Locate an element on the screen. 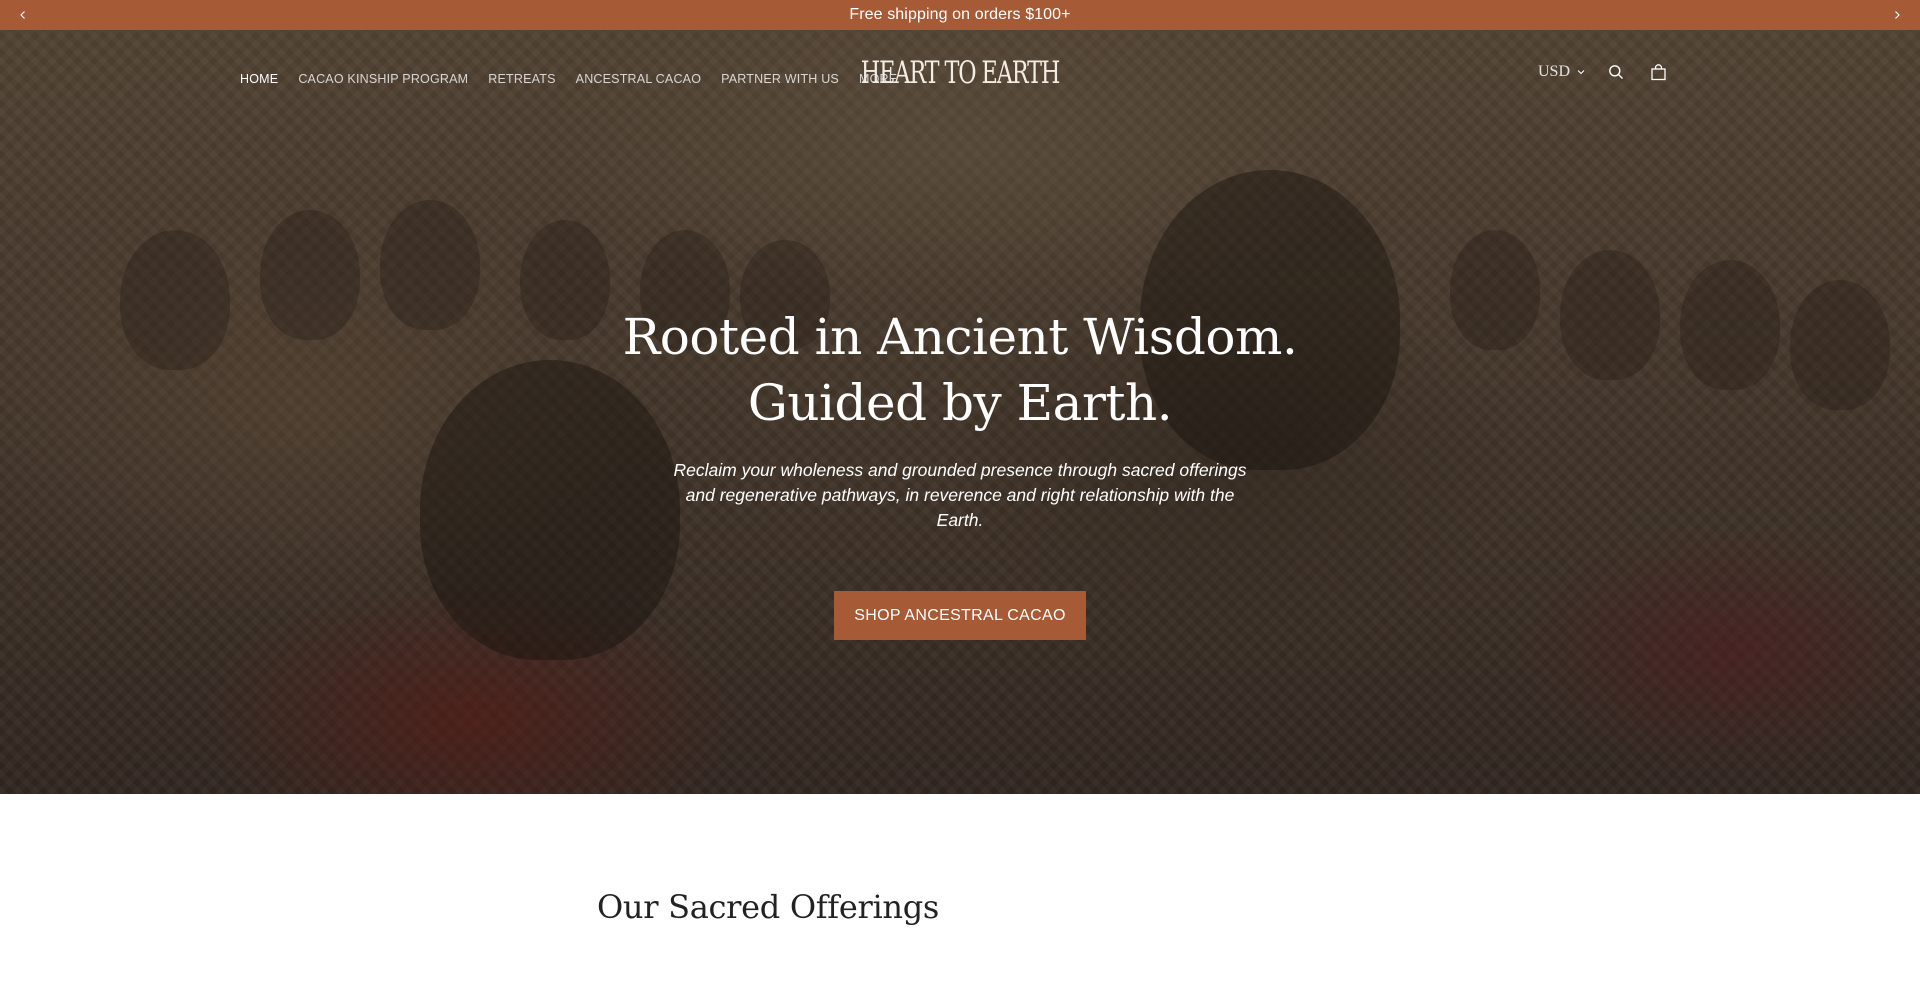  hero-title-line-1: Rooted in Ancient Wisdom. is located at coordinates (960, 337).